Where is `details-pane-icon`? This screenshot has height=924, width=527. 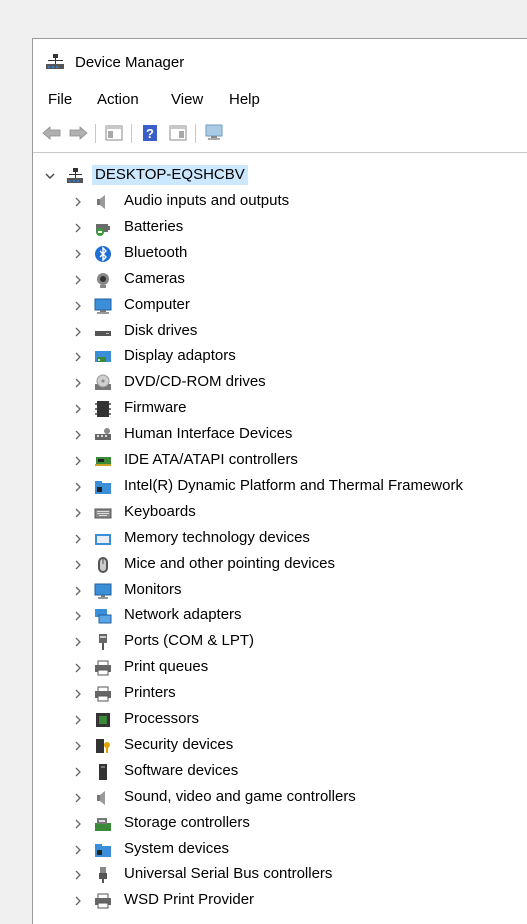
details-pane-icon is located at coordinates (178, 133).